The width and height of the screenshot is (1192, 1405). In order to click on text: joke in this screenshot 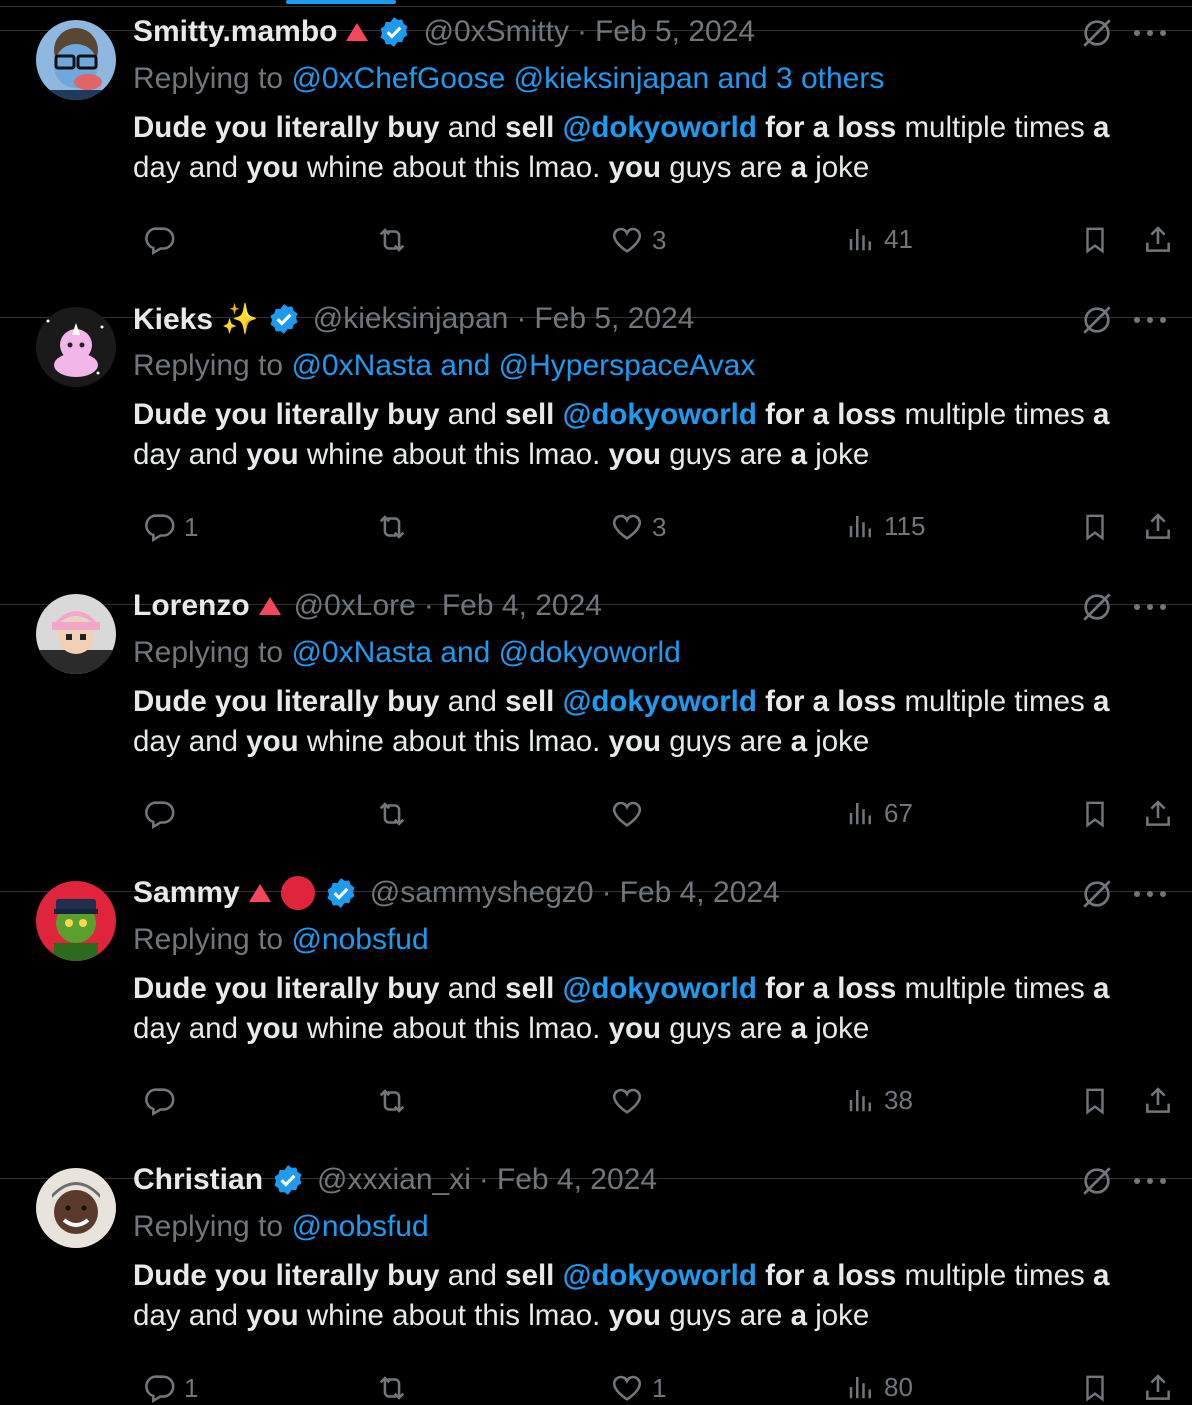, I will do `click(838, 1315)`.